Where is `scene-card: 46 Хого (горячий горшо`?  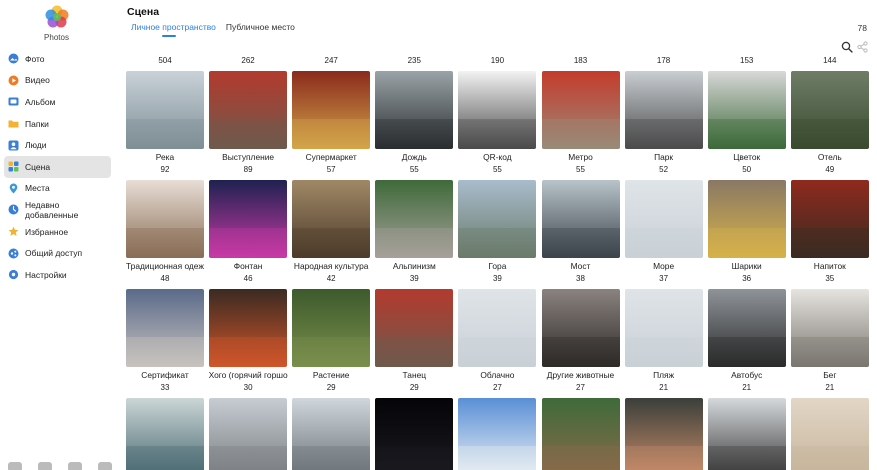 scene-card: 46 Хого (горячий горшо is located at coordinates (248, 326).